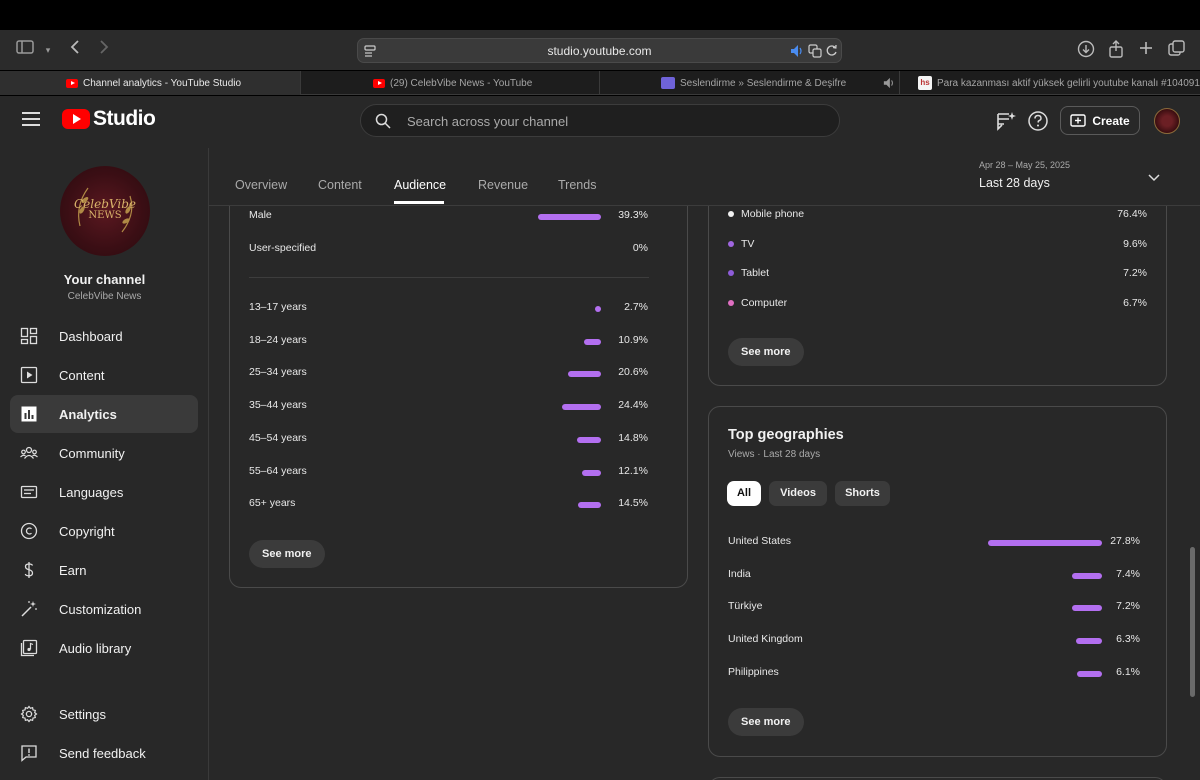  I want to click on channel-avatar: CelebVibe NEWS, so click(105, 211).